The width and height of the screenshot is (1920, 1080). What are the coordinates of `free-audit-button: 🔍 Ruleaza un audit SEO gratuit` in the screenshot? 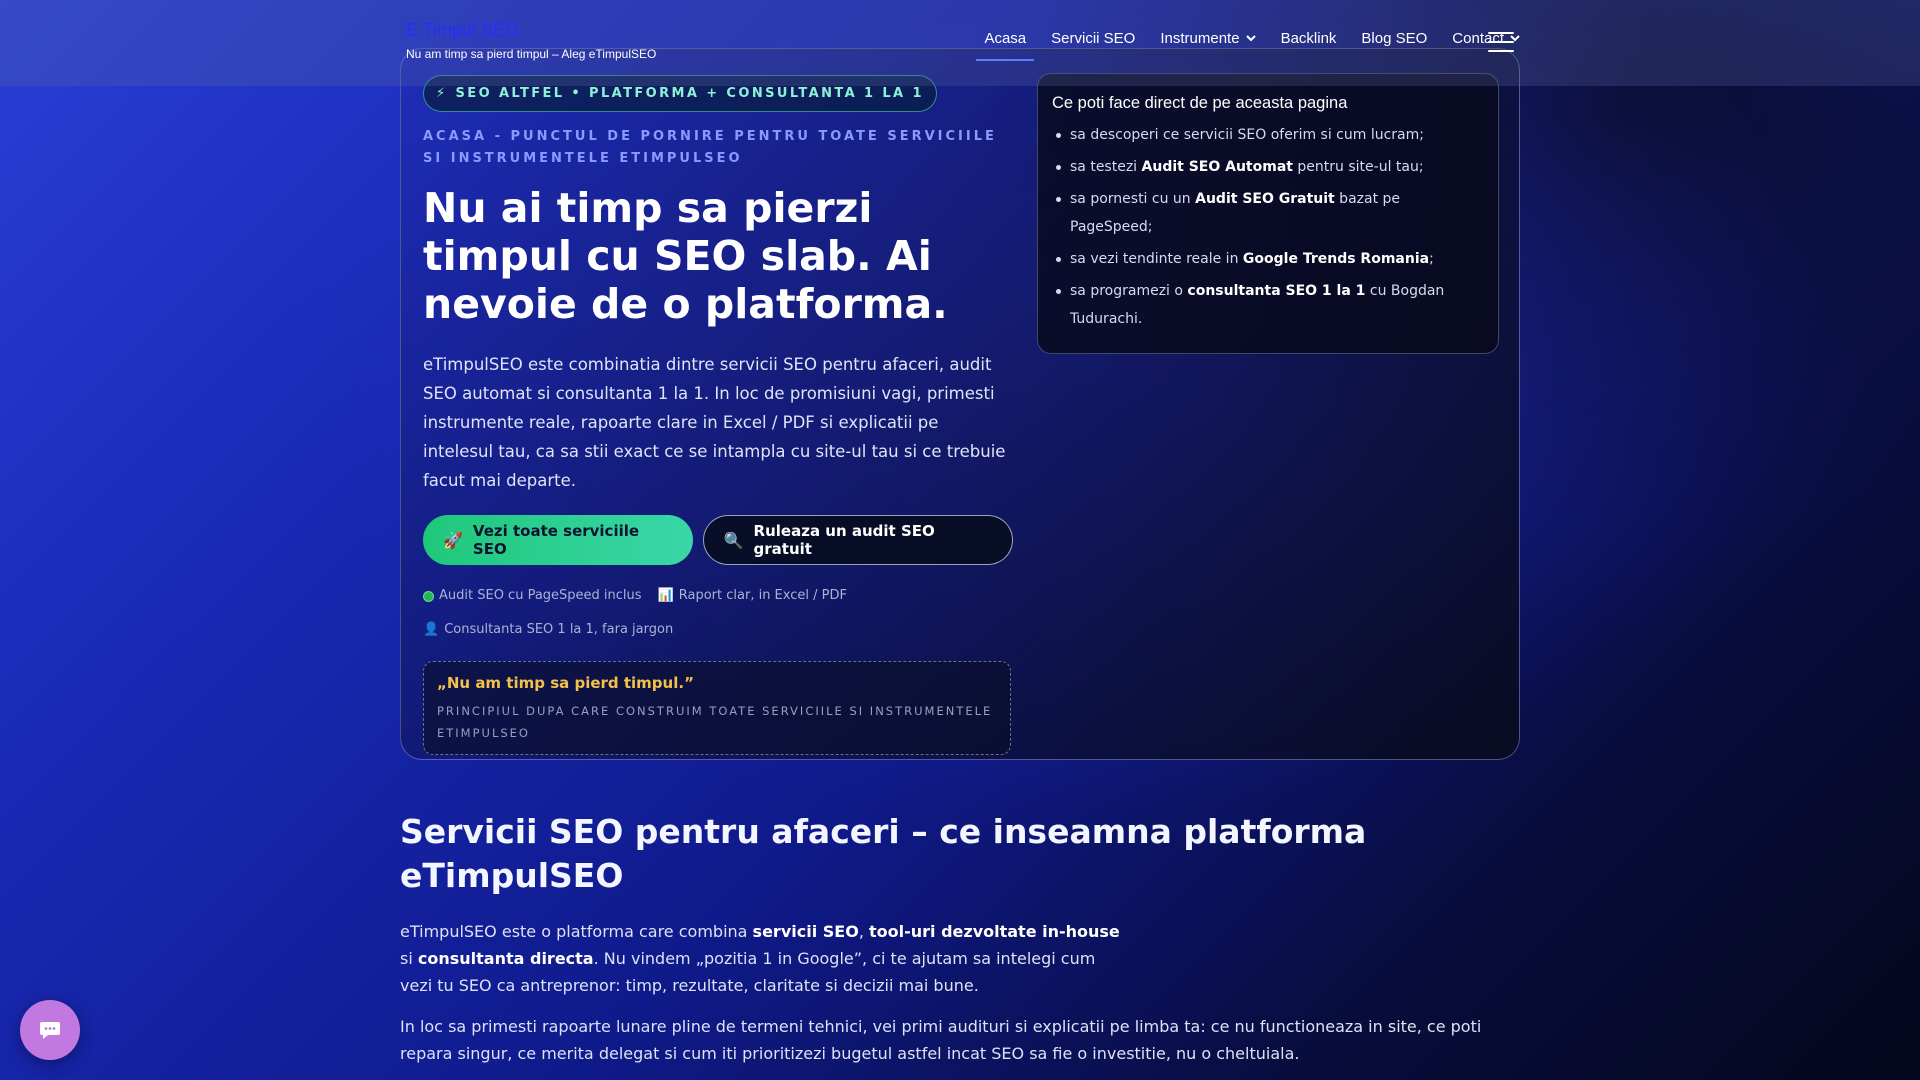 It's located at (857, 540).